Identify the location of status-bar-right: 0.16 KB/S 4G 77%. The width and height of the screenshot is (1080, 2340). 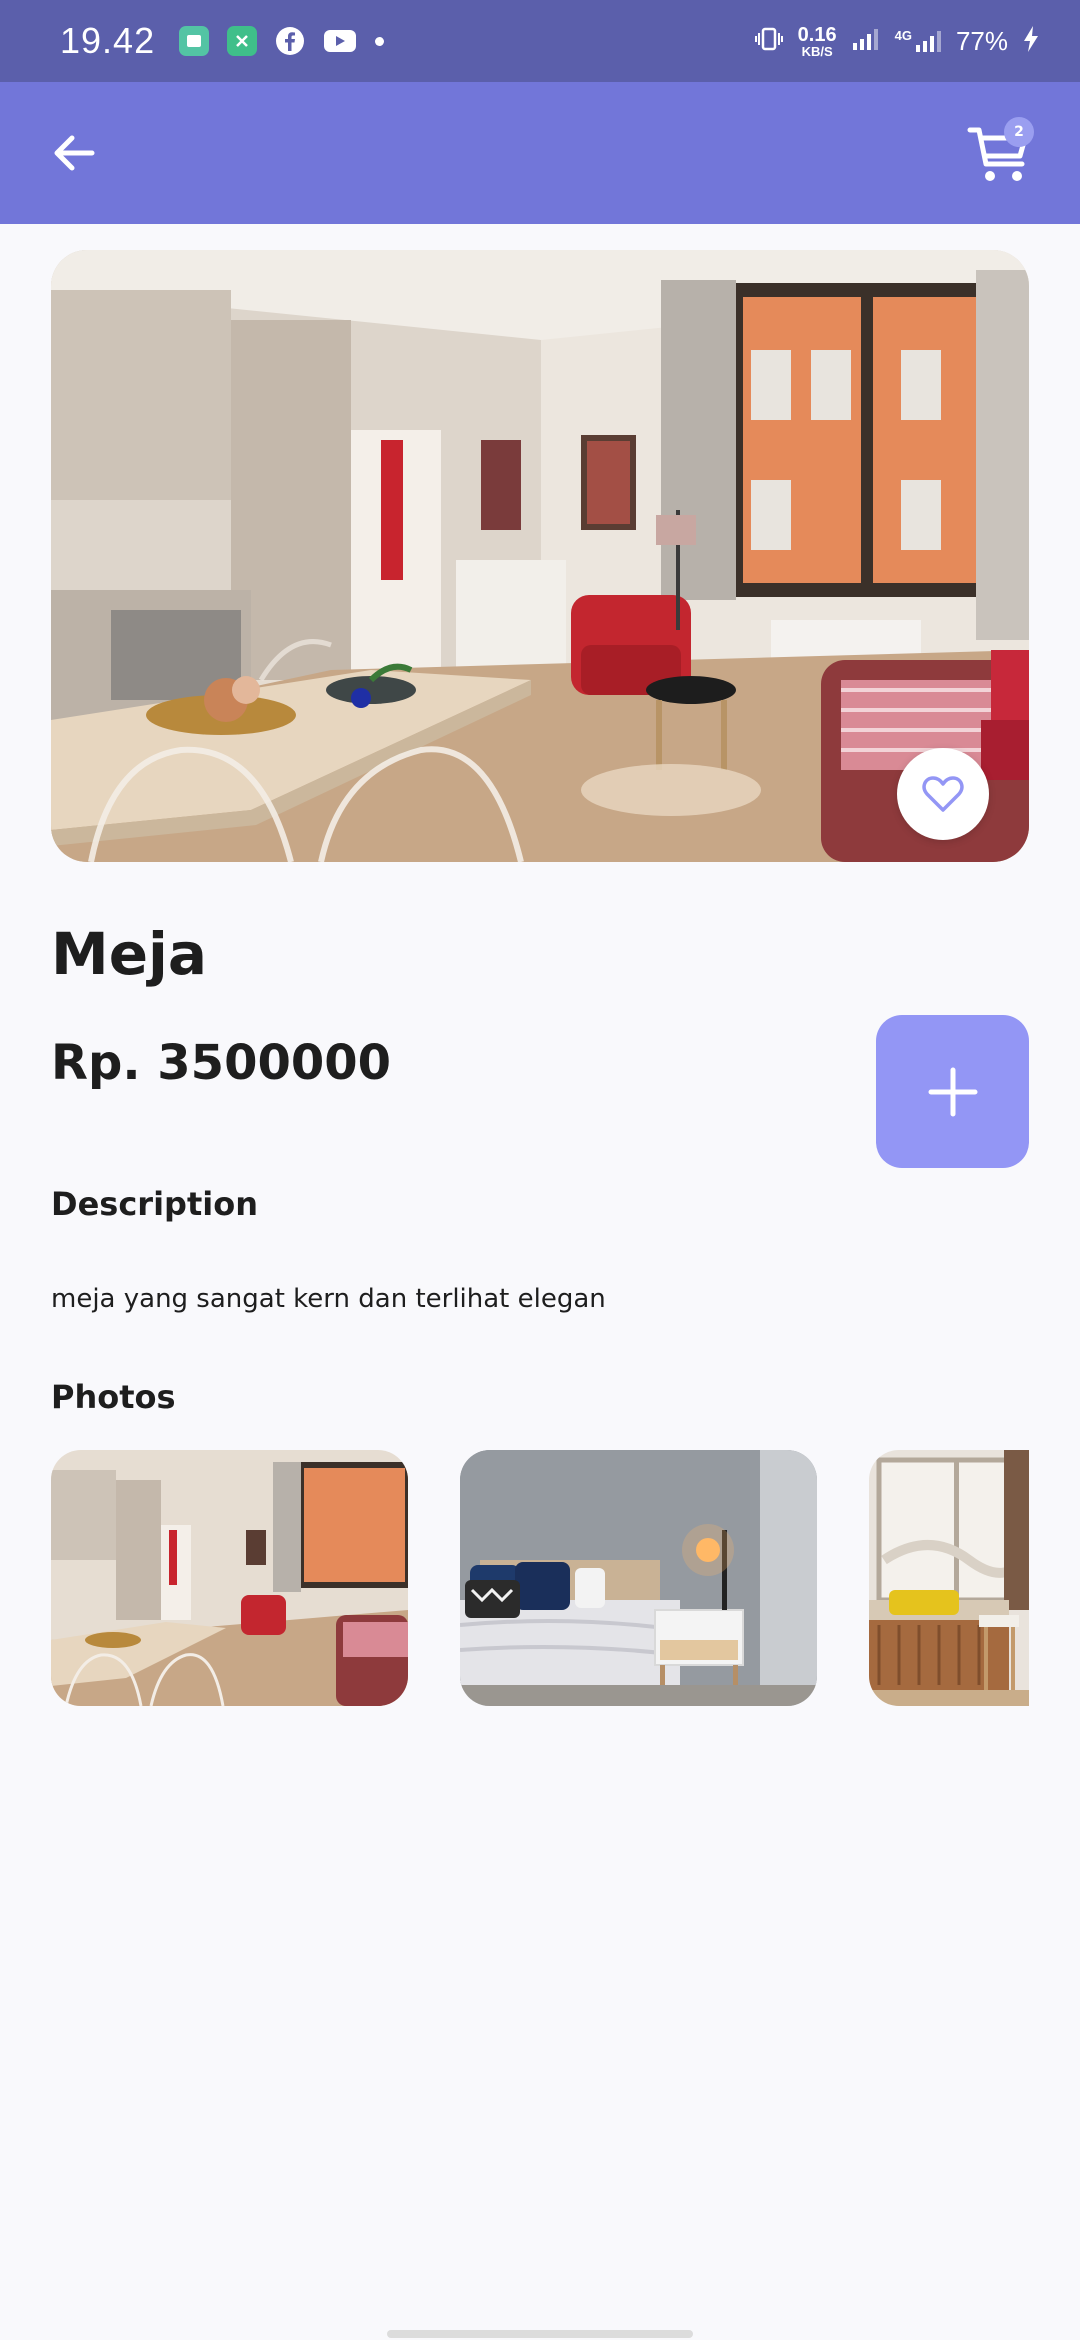
(897, 41).